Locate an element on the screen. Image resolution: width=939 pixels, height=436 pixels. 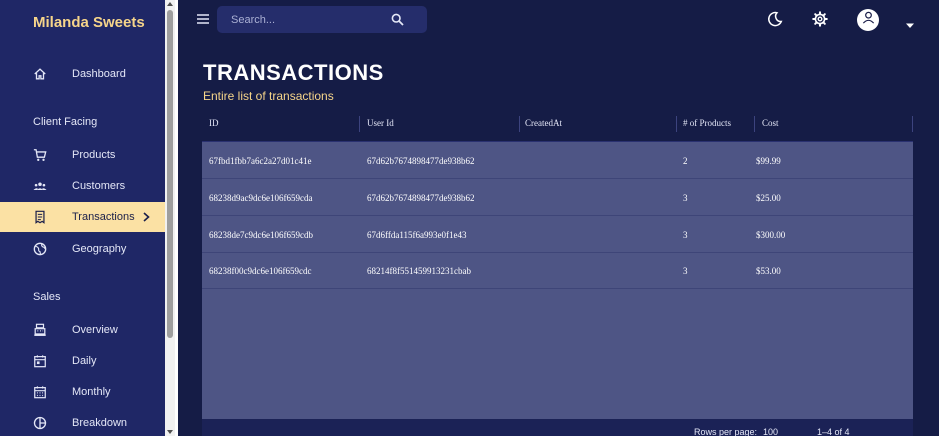
sidebar-item-products: Products is located at coordinates (82, 155).